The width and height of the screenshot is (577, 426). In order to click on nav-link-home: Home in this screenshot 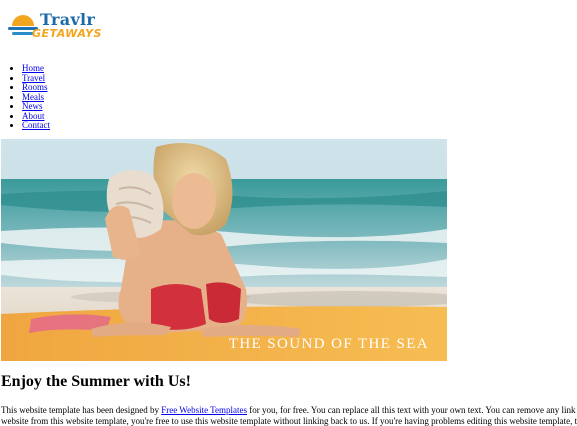, I will do `click(33, 68)`.